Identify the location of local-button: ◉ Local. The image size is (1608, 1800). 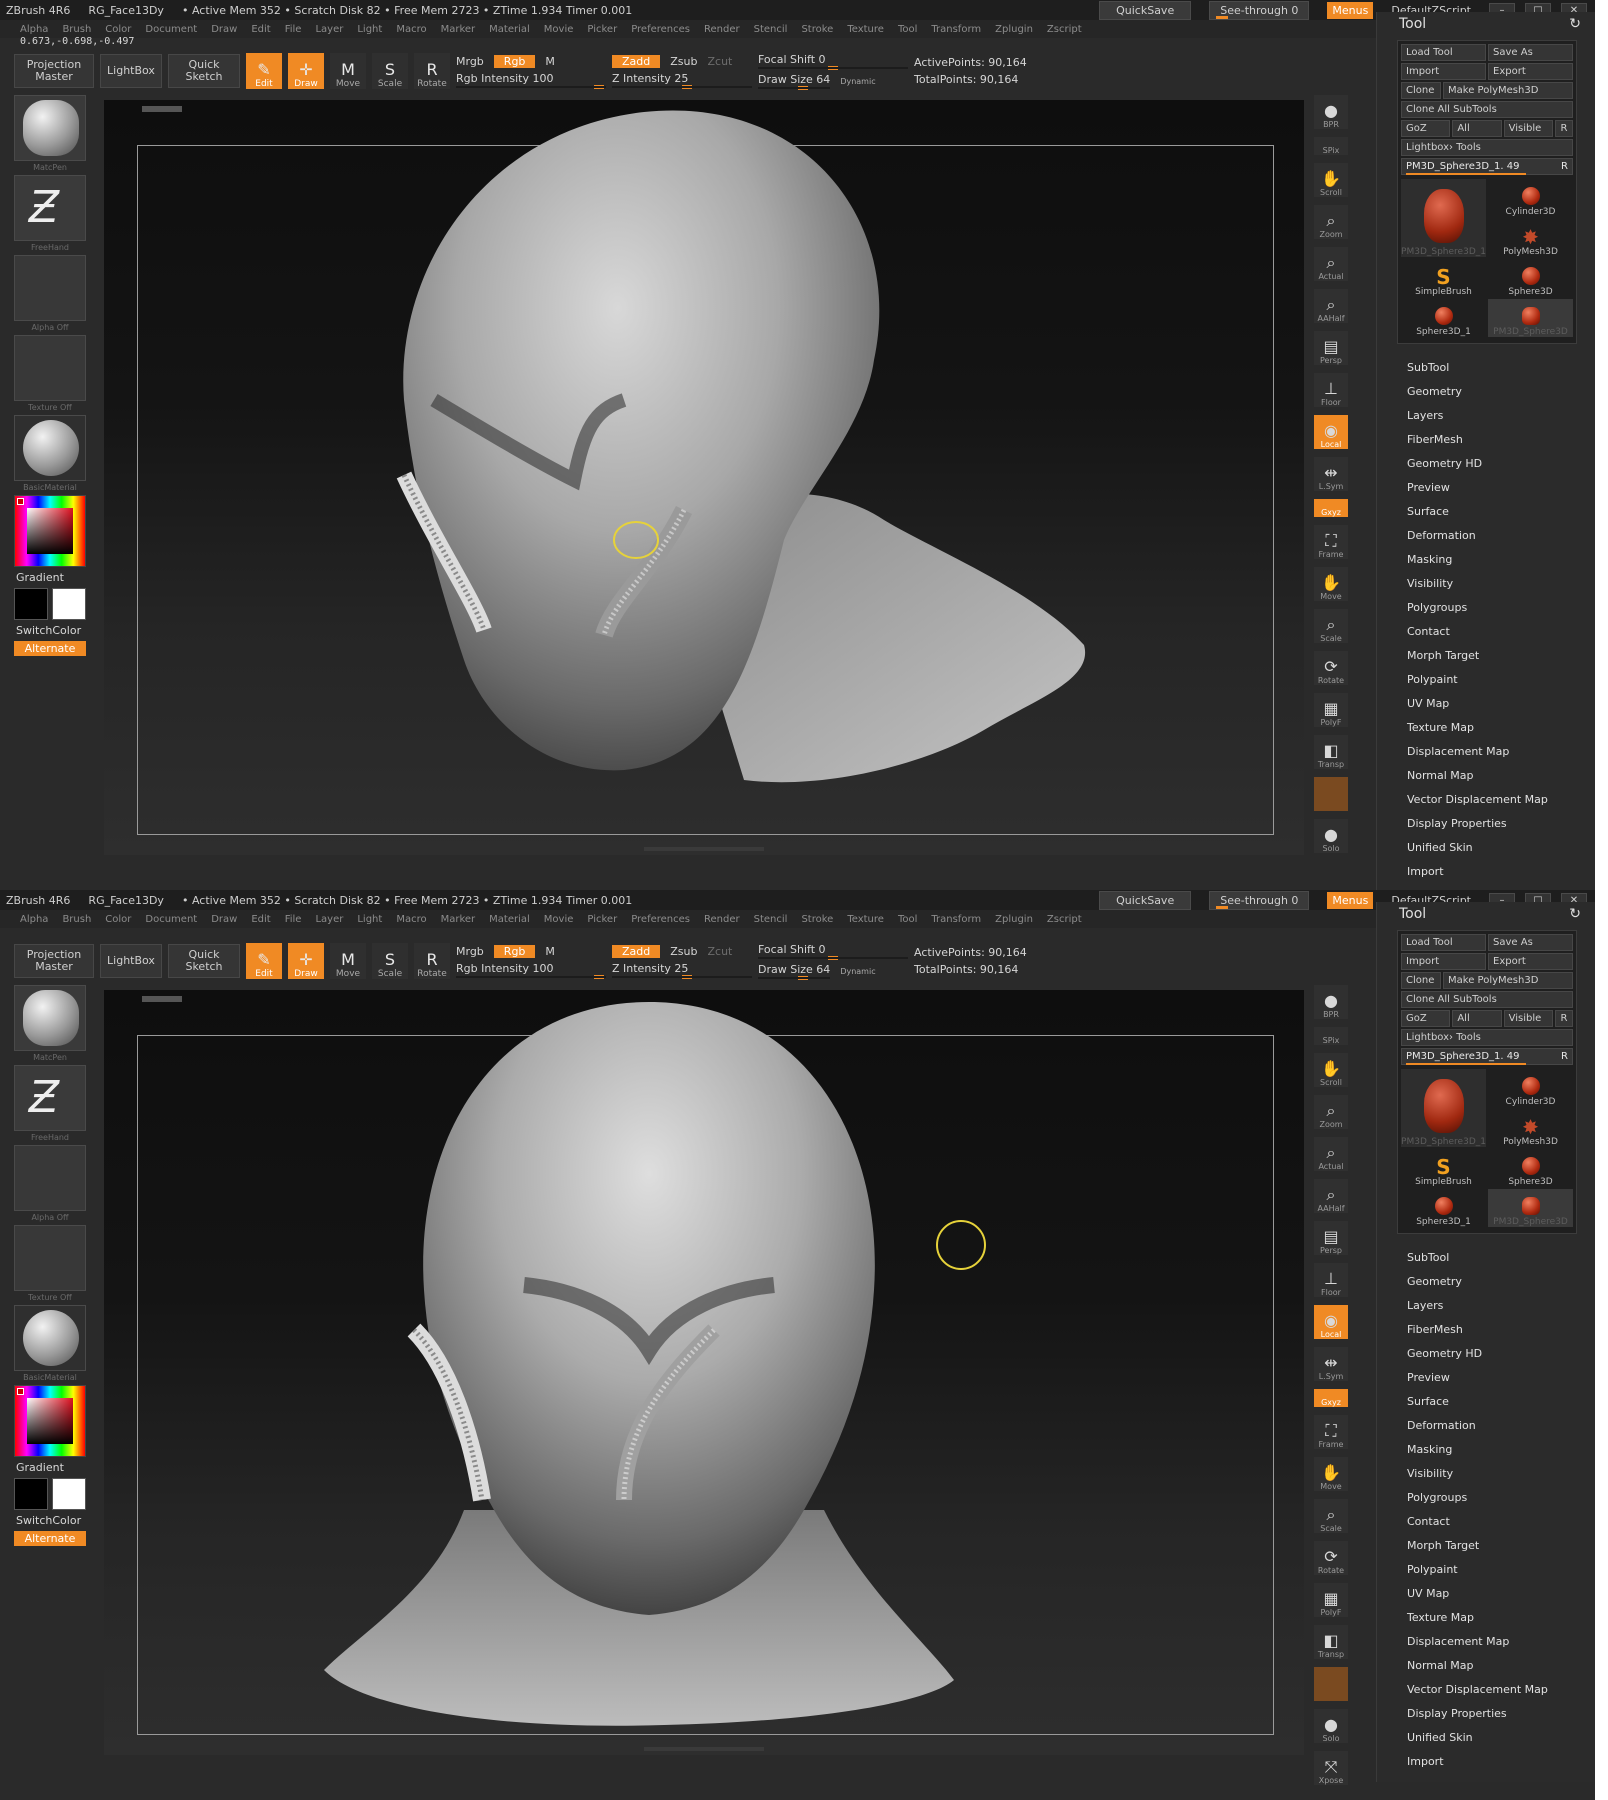
(1331, 432).